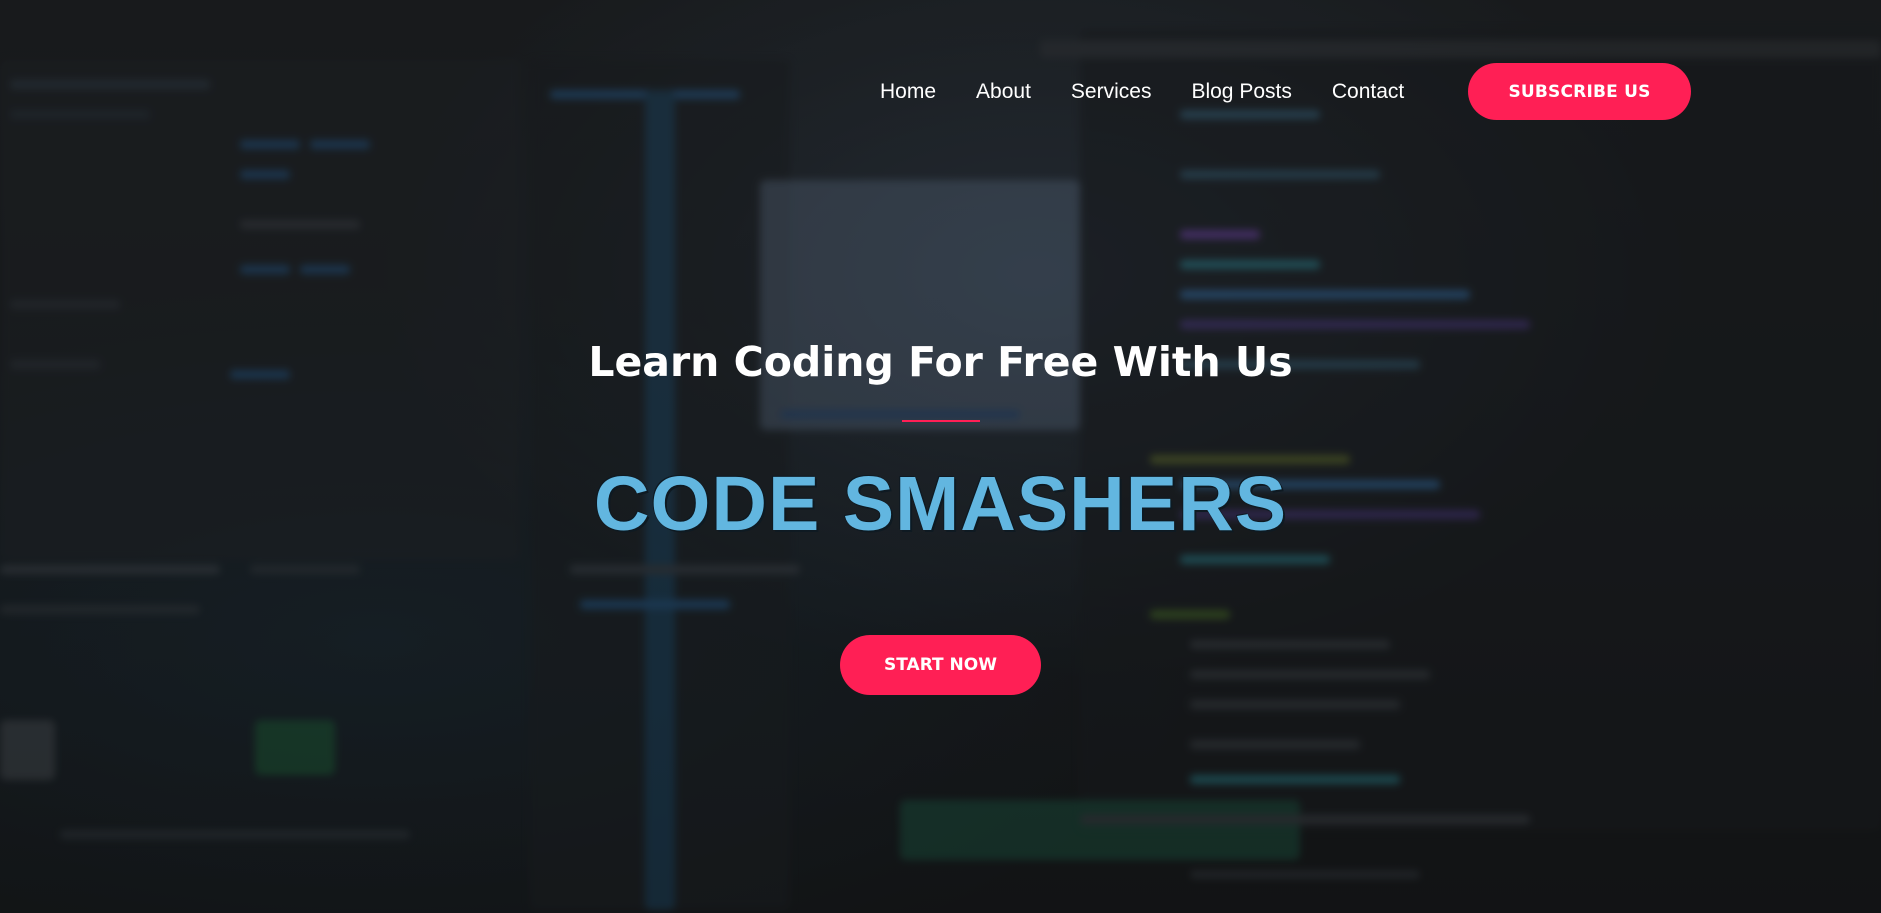  What do you see at coordinates (1579, 91) in the screenshot?
I see `subscribe-button: SUBSCRIBE US` at bounding box center [1579, 91].